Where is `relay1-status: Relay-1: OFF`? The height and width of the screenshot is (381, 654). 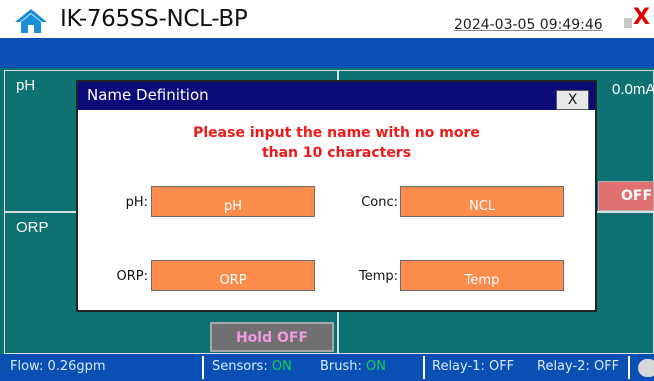 relay1-status: Relay-1: OFF is located at coordinates (473, 366).